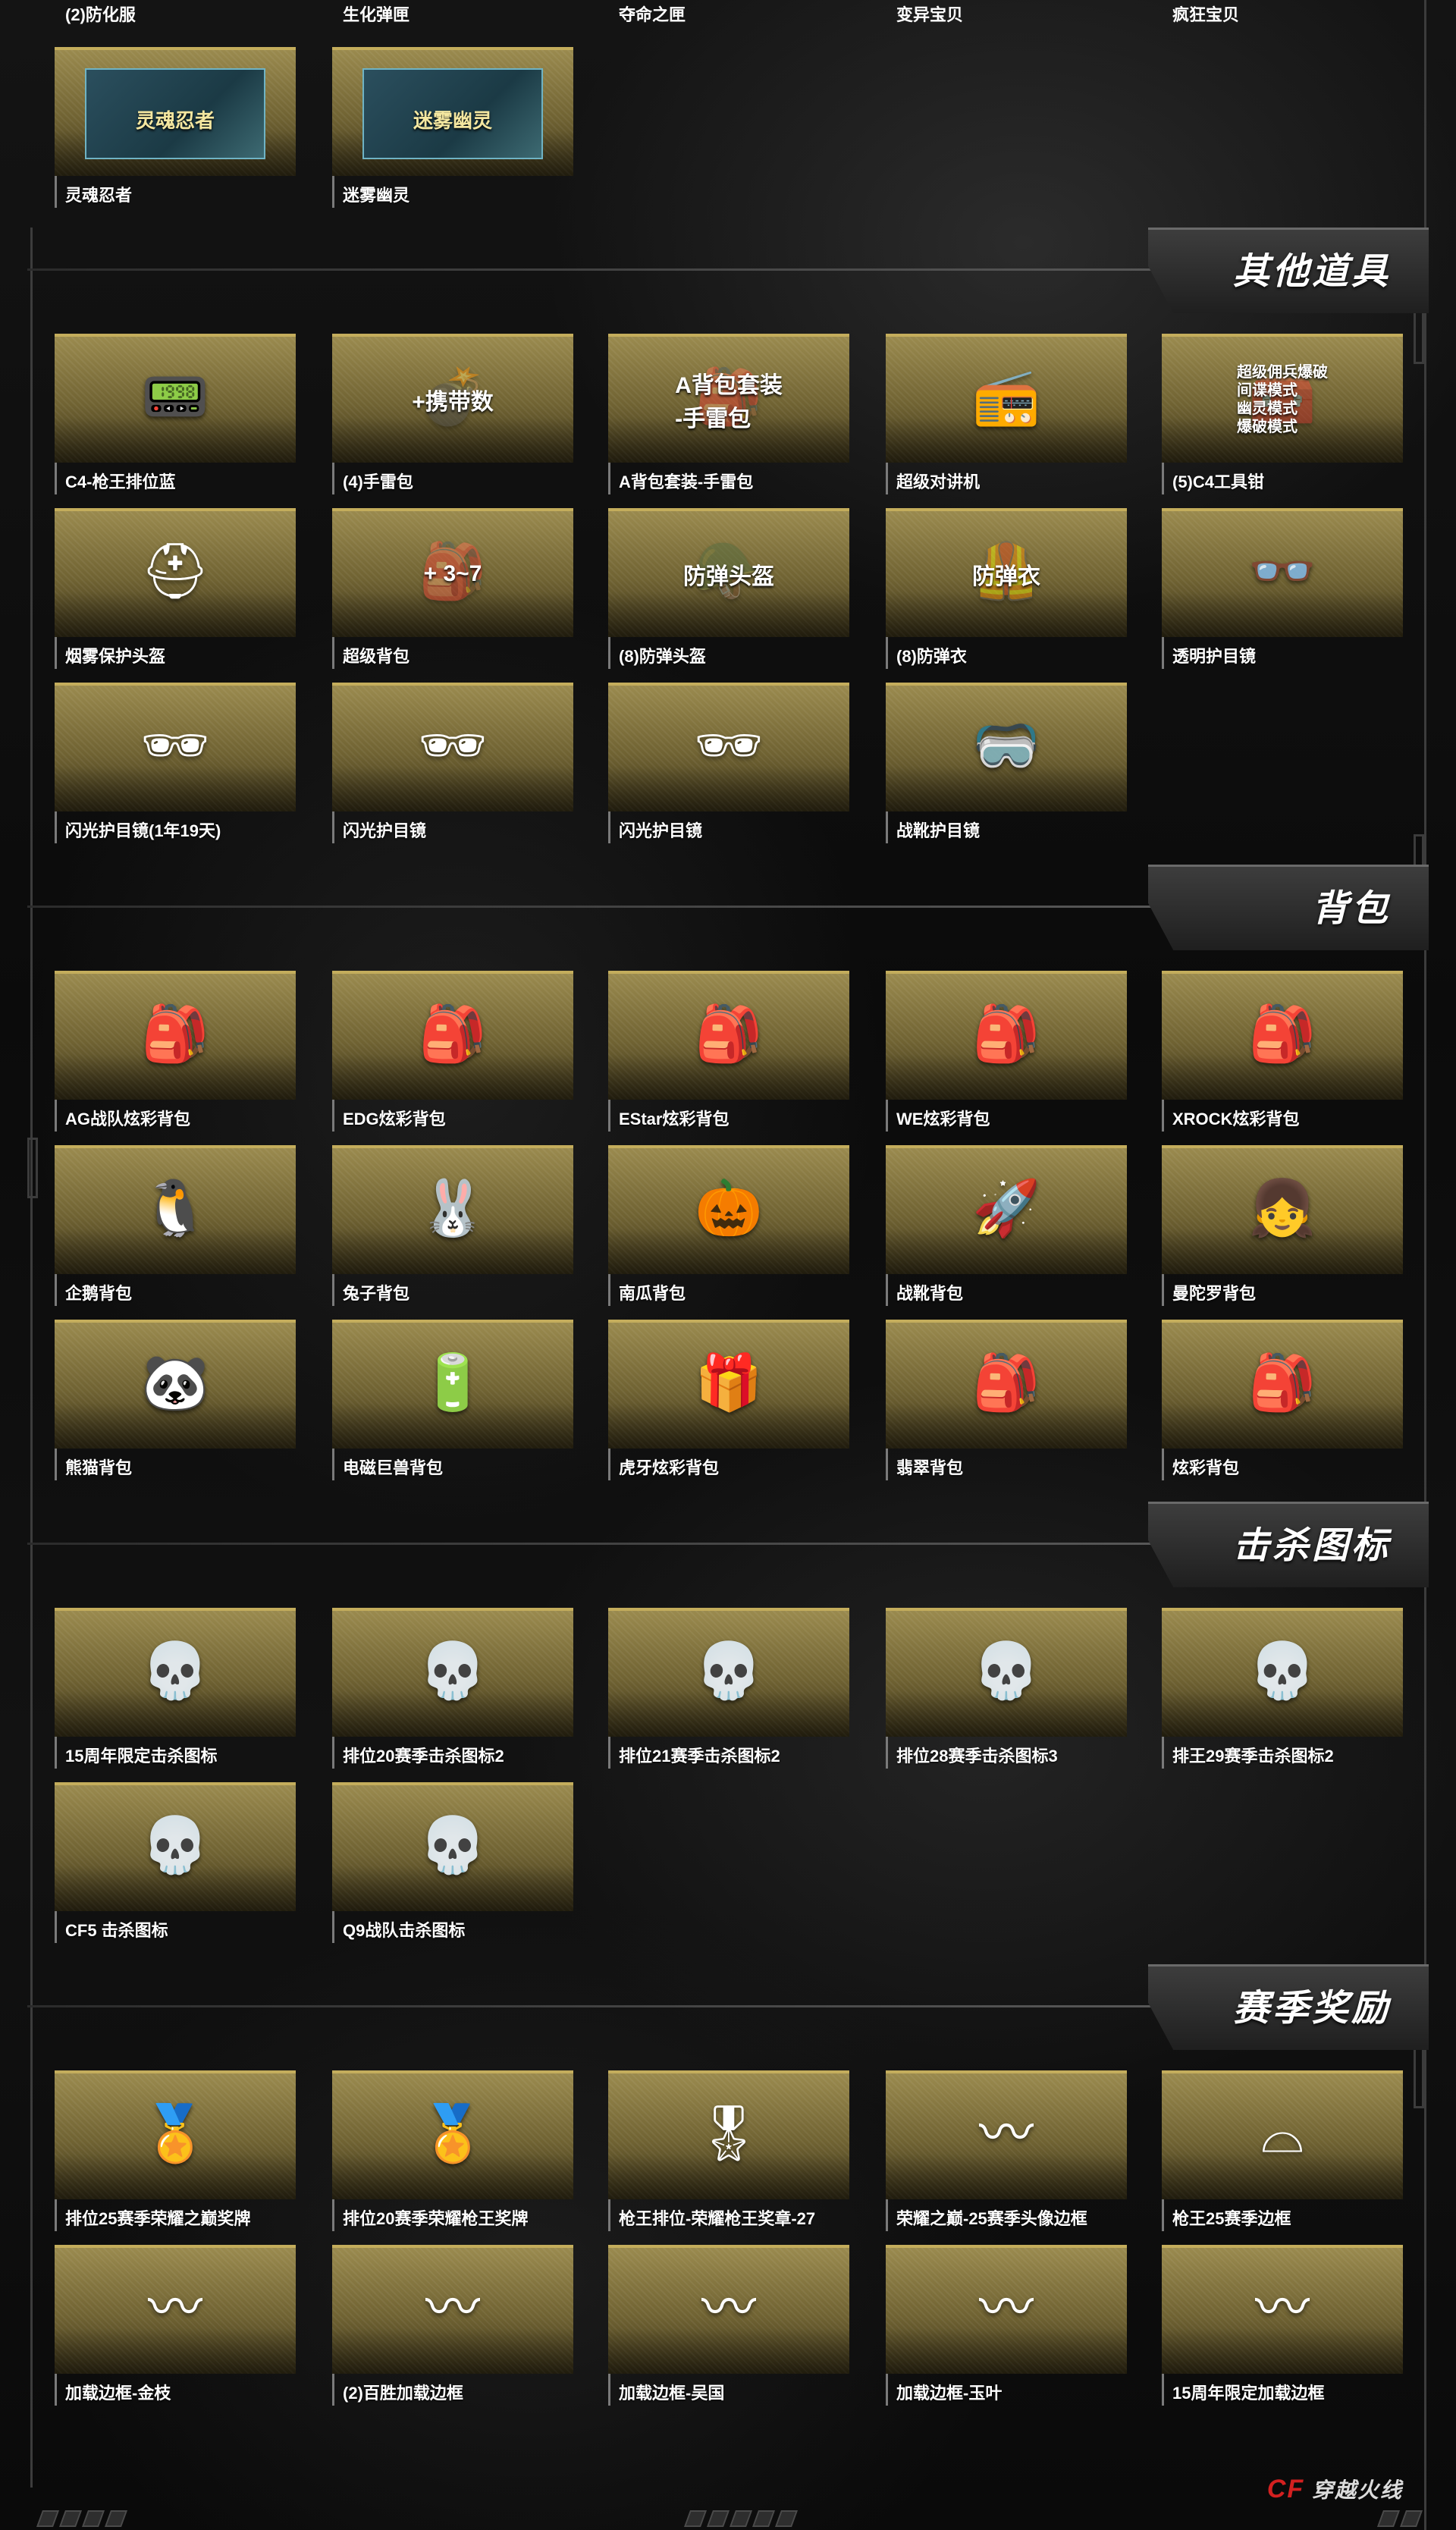 This screenshot has width=1456, height=2530. I want to click on item-card: 💀 排位21赛季击杀图标2, so click(728, 1695).